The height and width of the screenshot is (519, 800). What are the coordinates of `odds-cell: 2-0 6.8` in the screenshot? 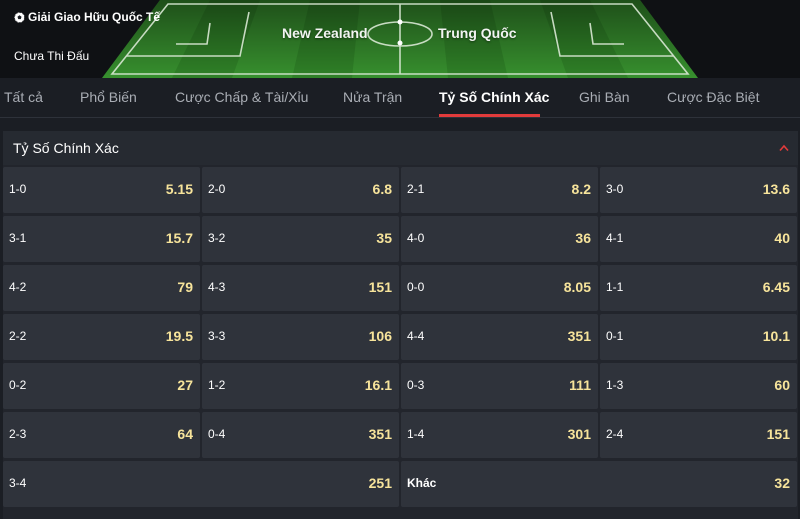 It's located at (300, 190).